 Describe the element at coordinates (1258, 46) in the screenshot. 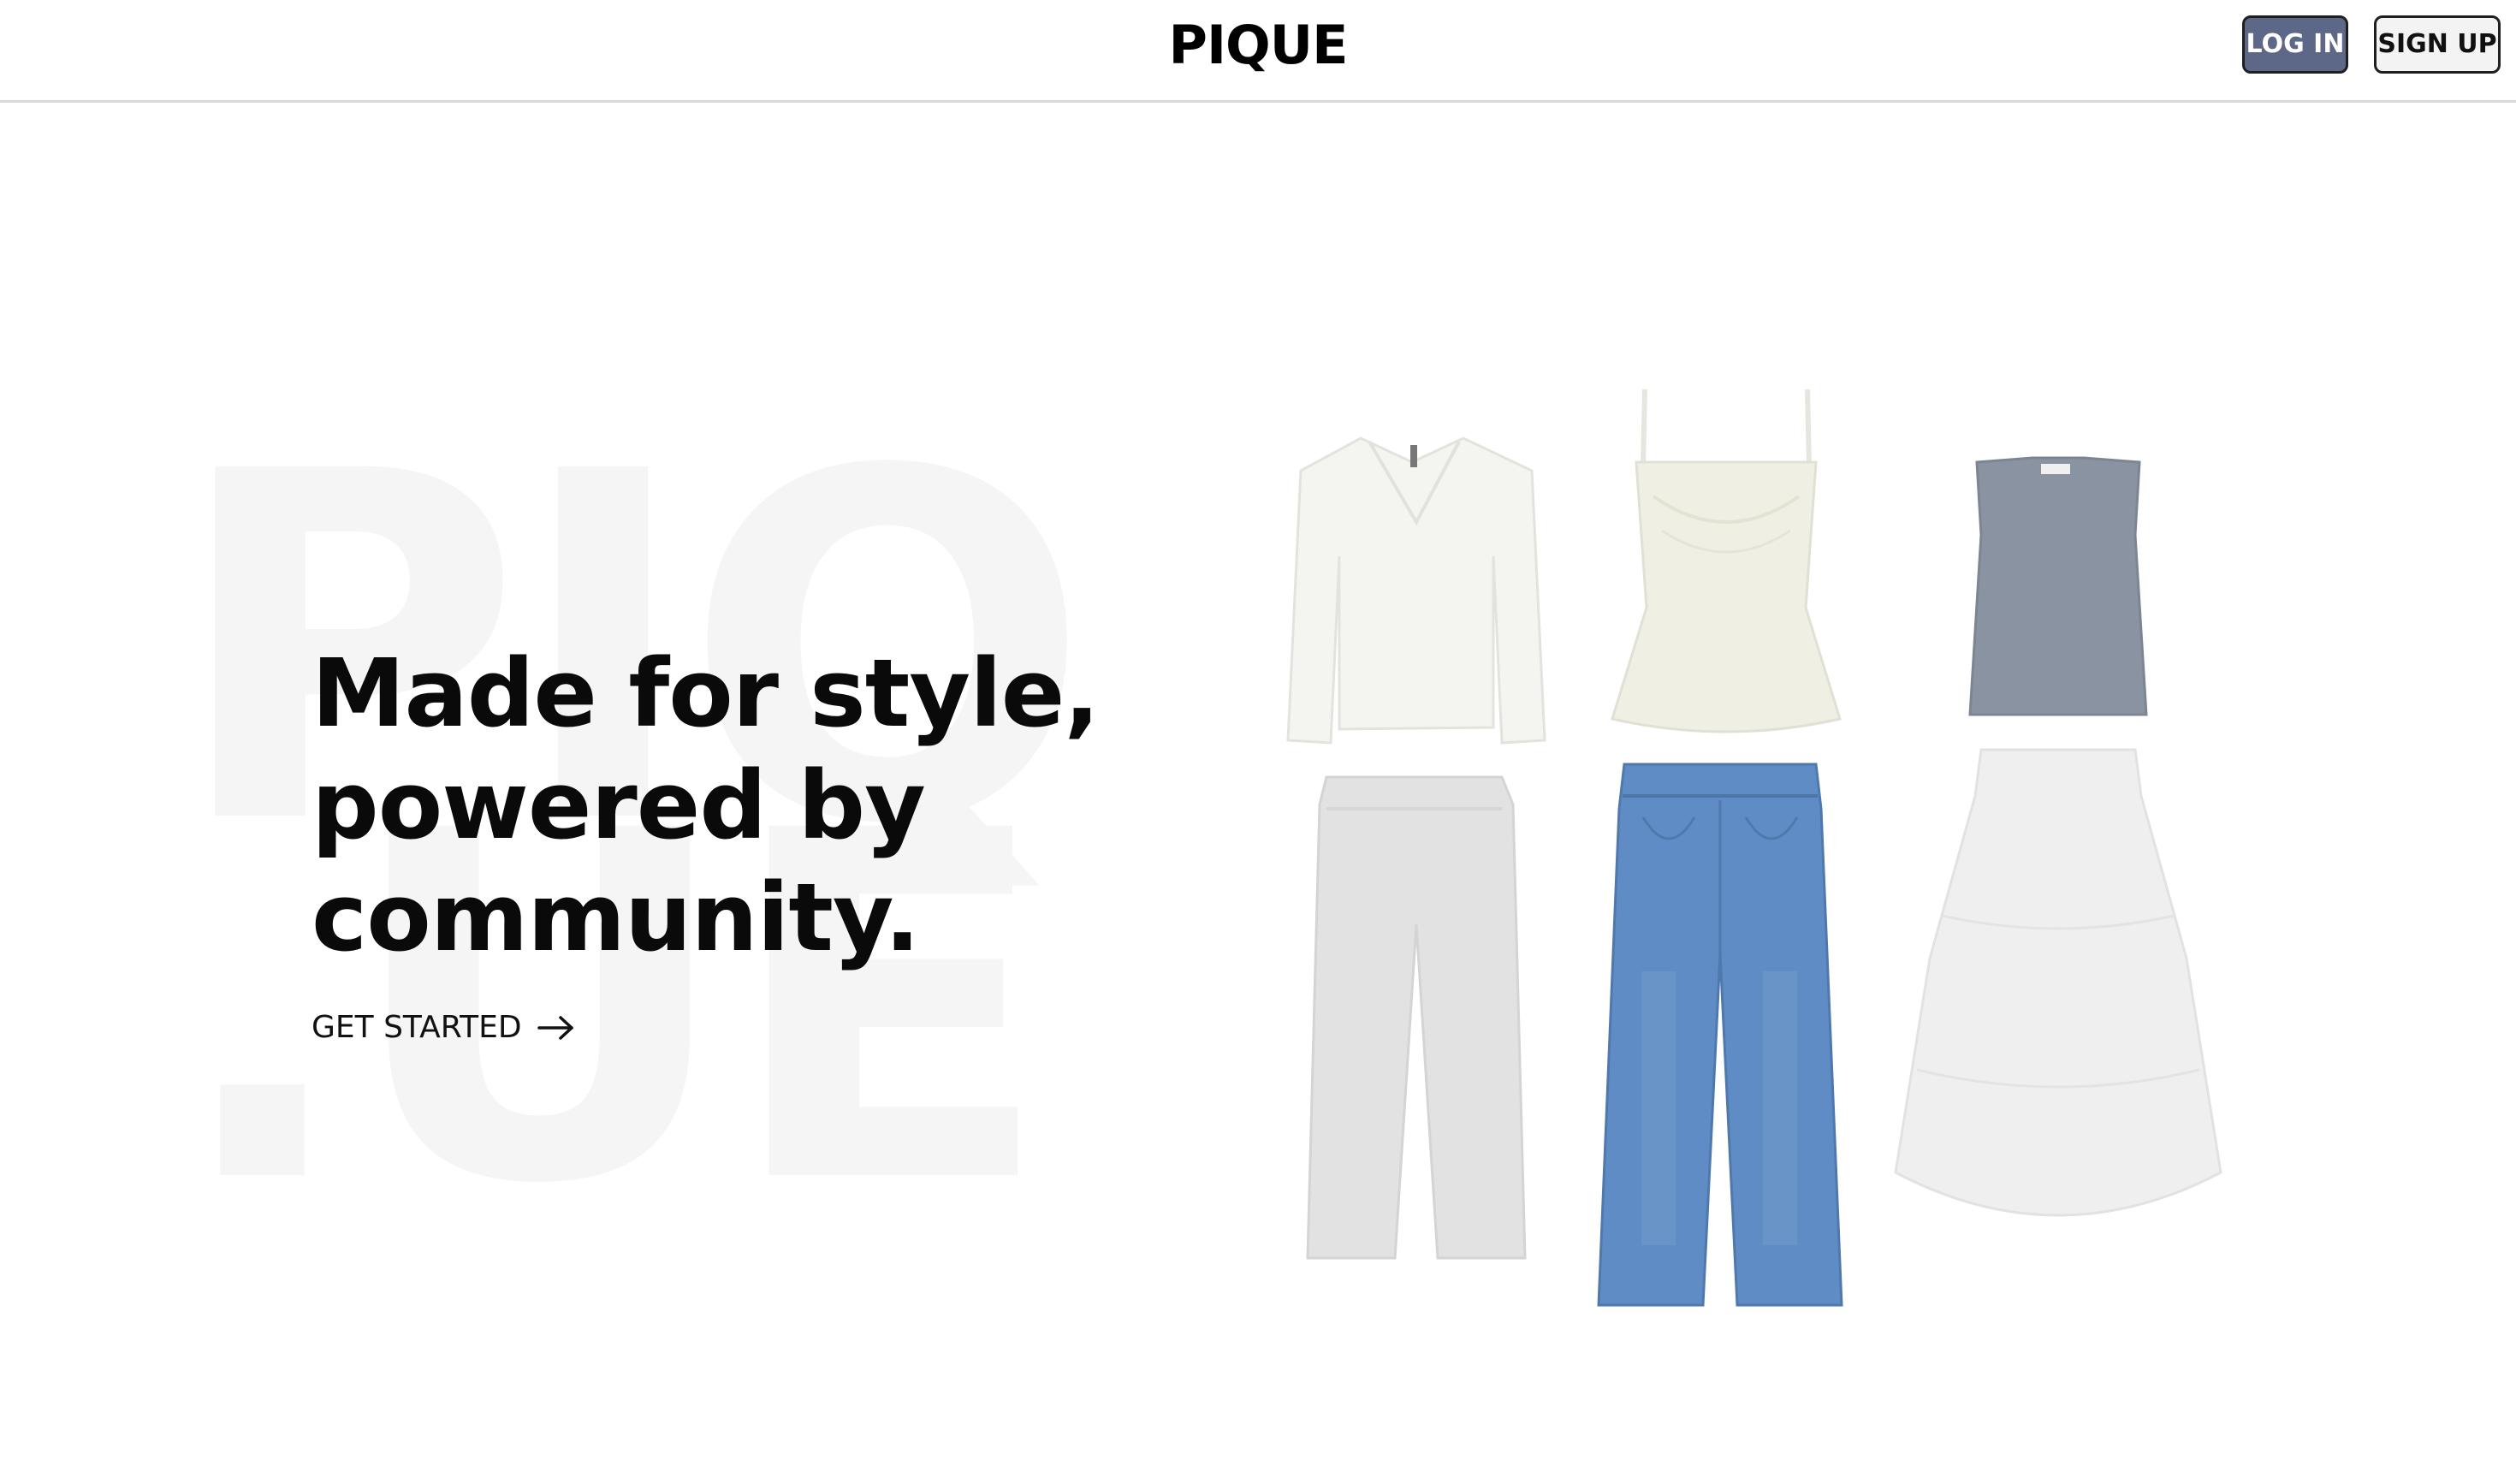

I see `logo: PIQUE` at that location.